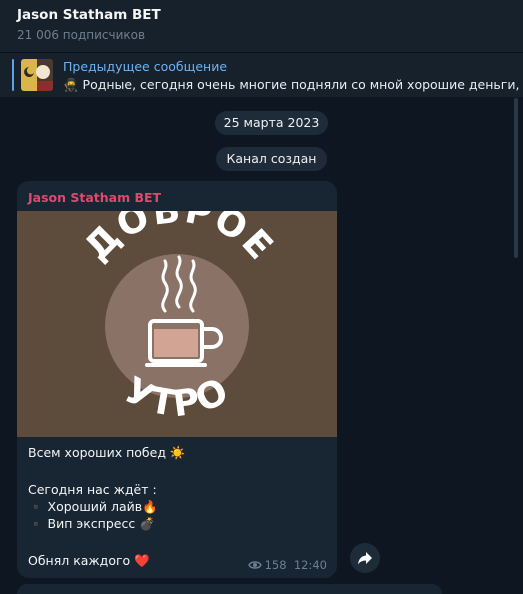 The image size is (523, 594). What do you see at coordinates (229, 589) in the screenshot?
I see `next-message-bubble` at bounding box center [229, 589].